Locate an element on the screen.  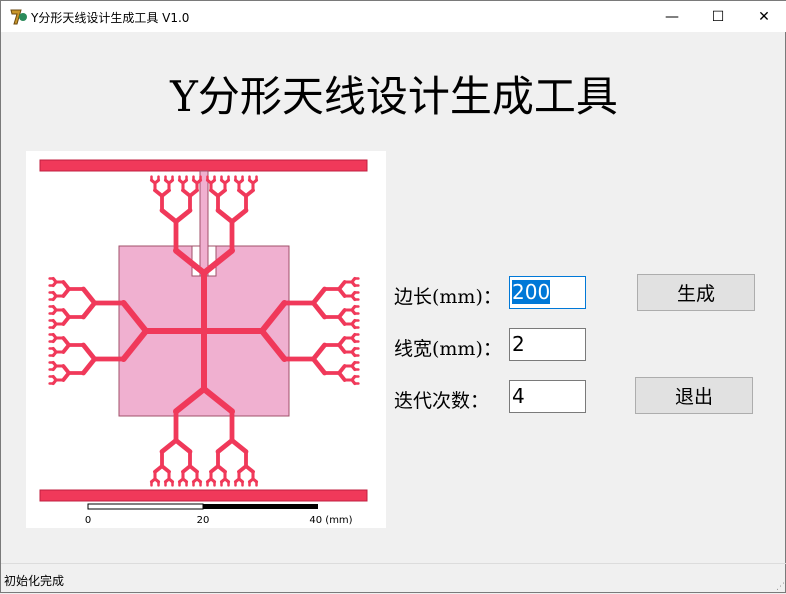
scale-bar-black is located at coordinates (260, 506).